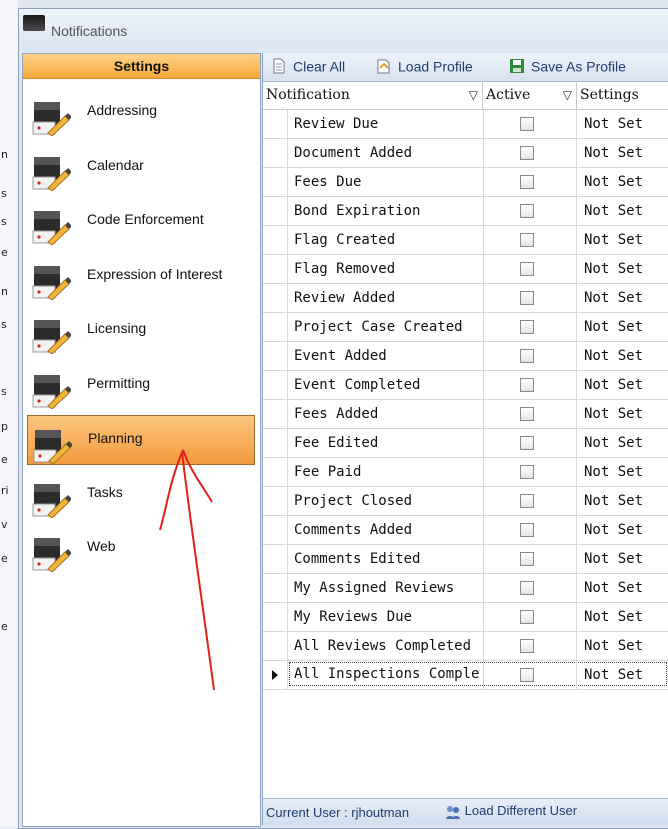 This screenshot has width=668, height=829. Describe the element at coordinates (465, 675) in the screenshot. I see `table-row: All Inspections Comple Not Set` at that location.